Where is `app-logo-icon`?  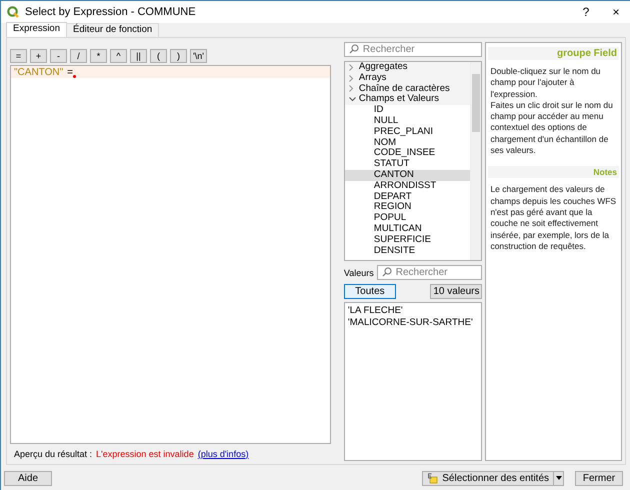
app-logo-icon is located at coordinates (13, 12).